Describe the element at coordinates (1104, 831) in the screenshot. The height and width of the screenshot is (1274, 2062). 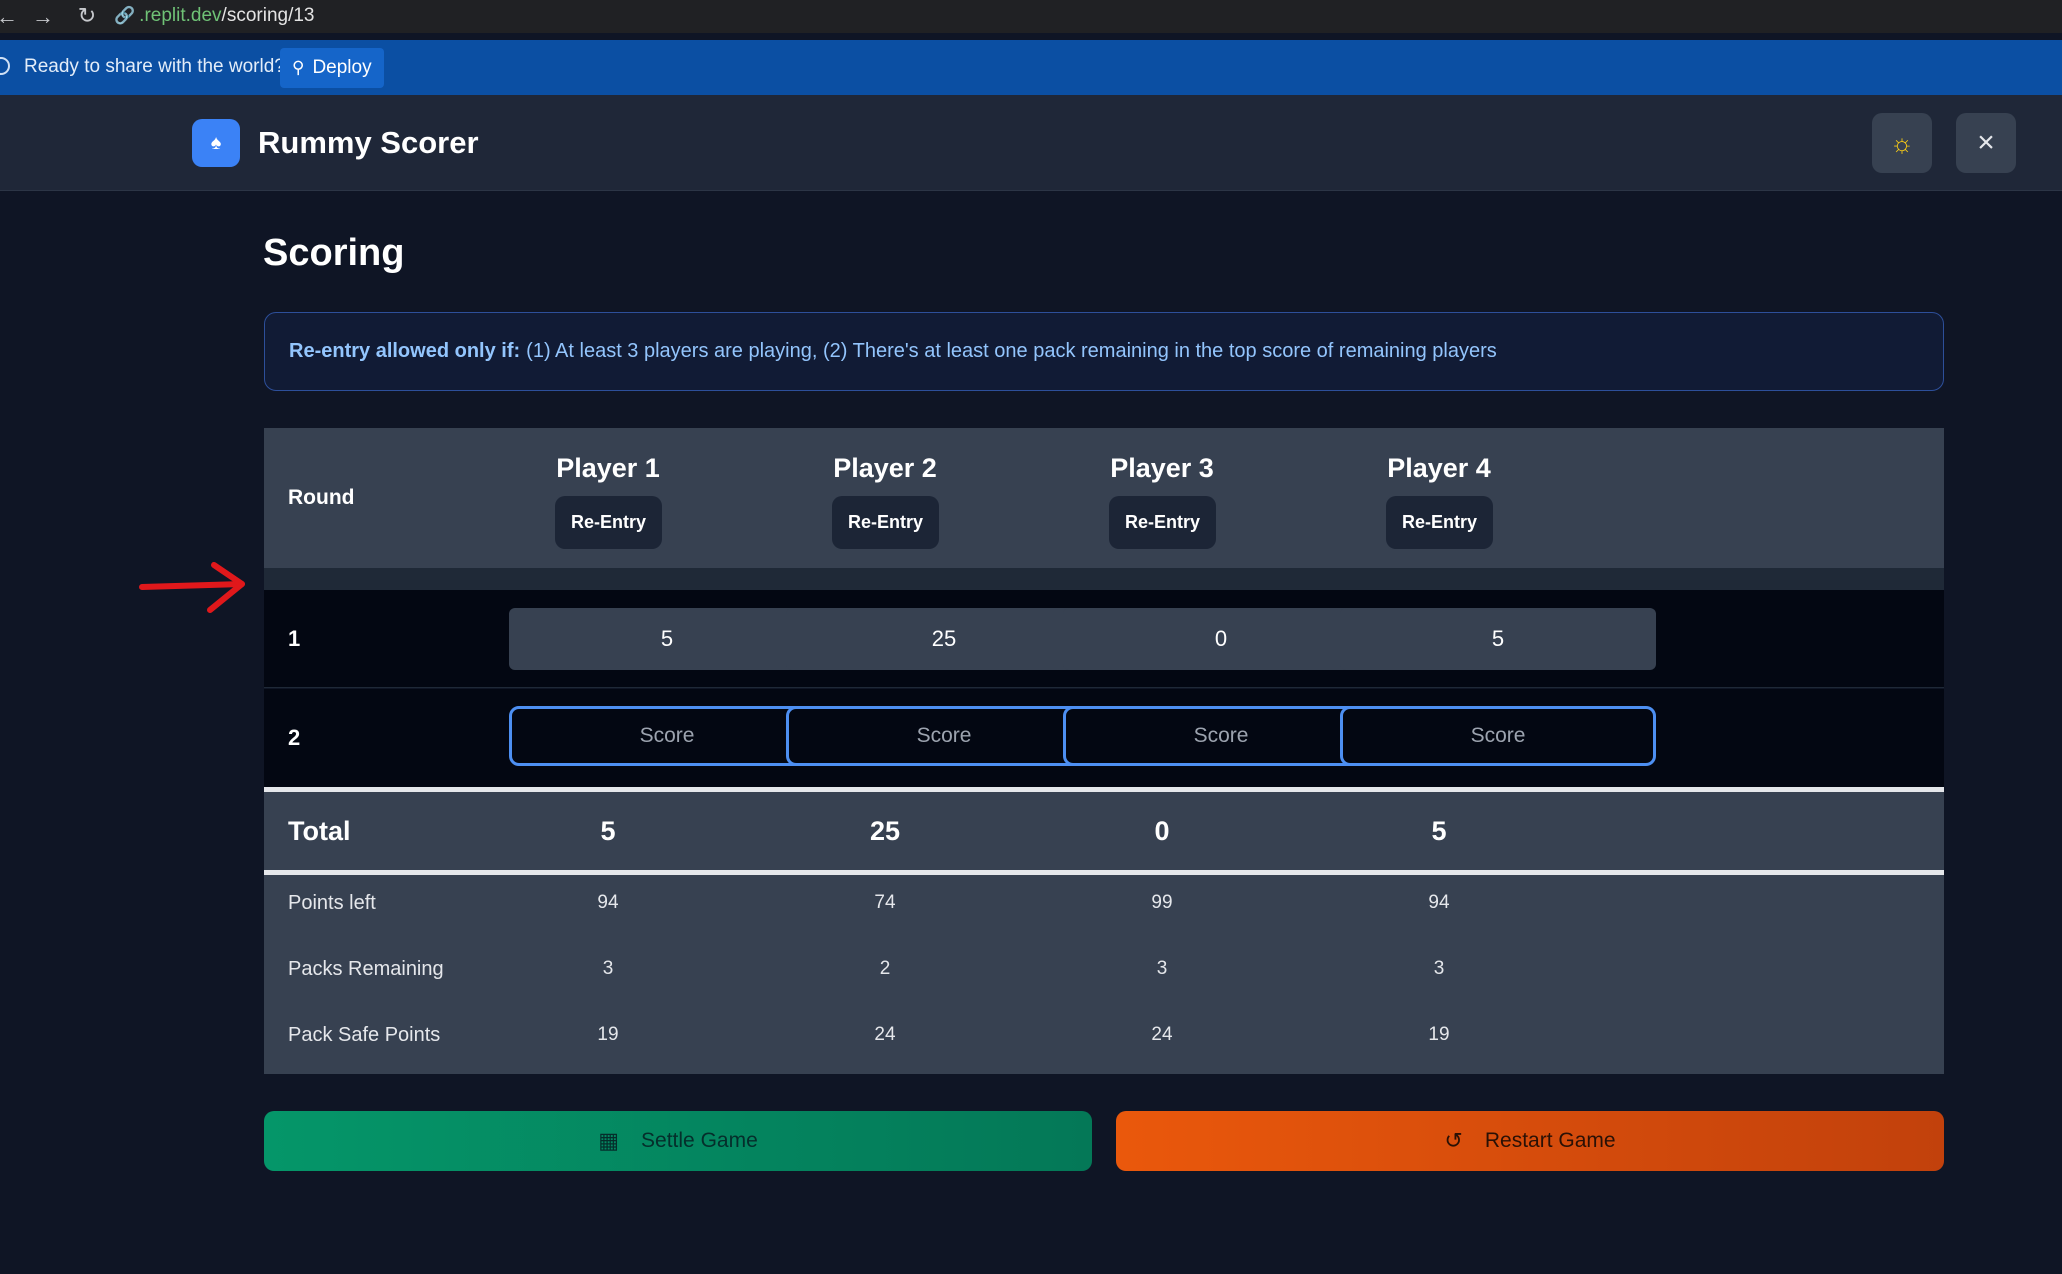
I see `total-row: Total 5 25 0 5` at that location.